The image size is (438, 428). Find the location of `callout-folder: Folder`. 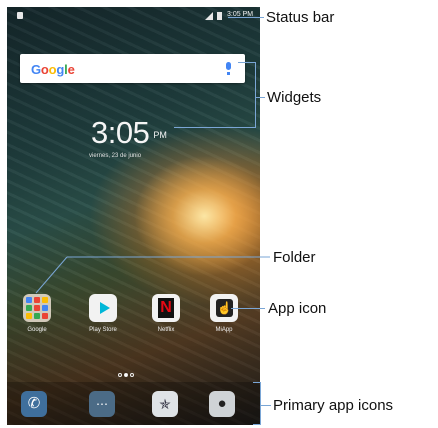

callout-folder: Folder is located at coordinates (294, 257).